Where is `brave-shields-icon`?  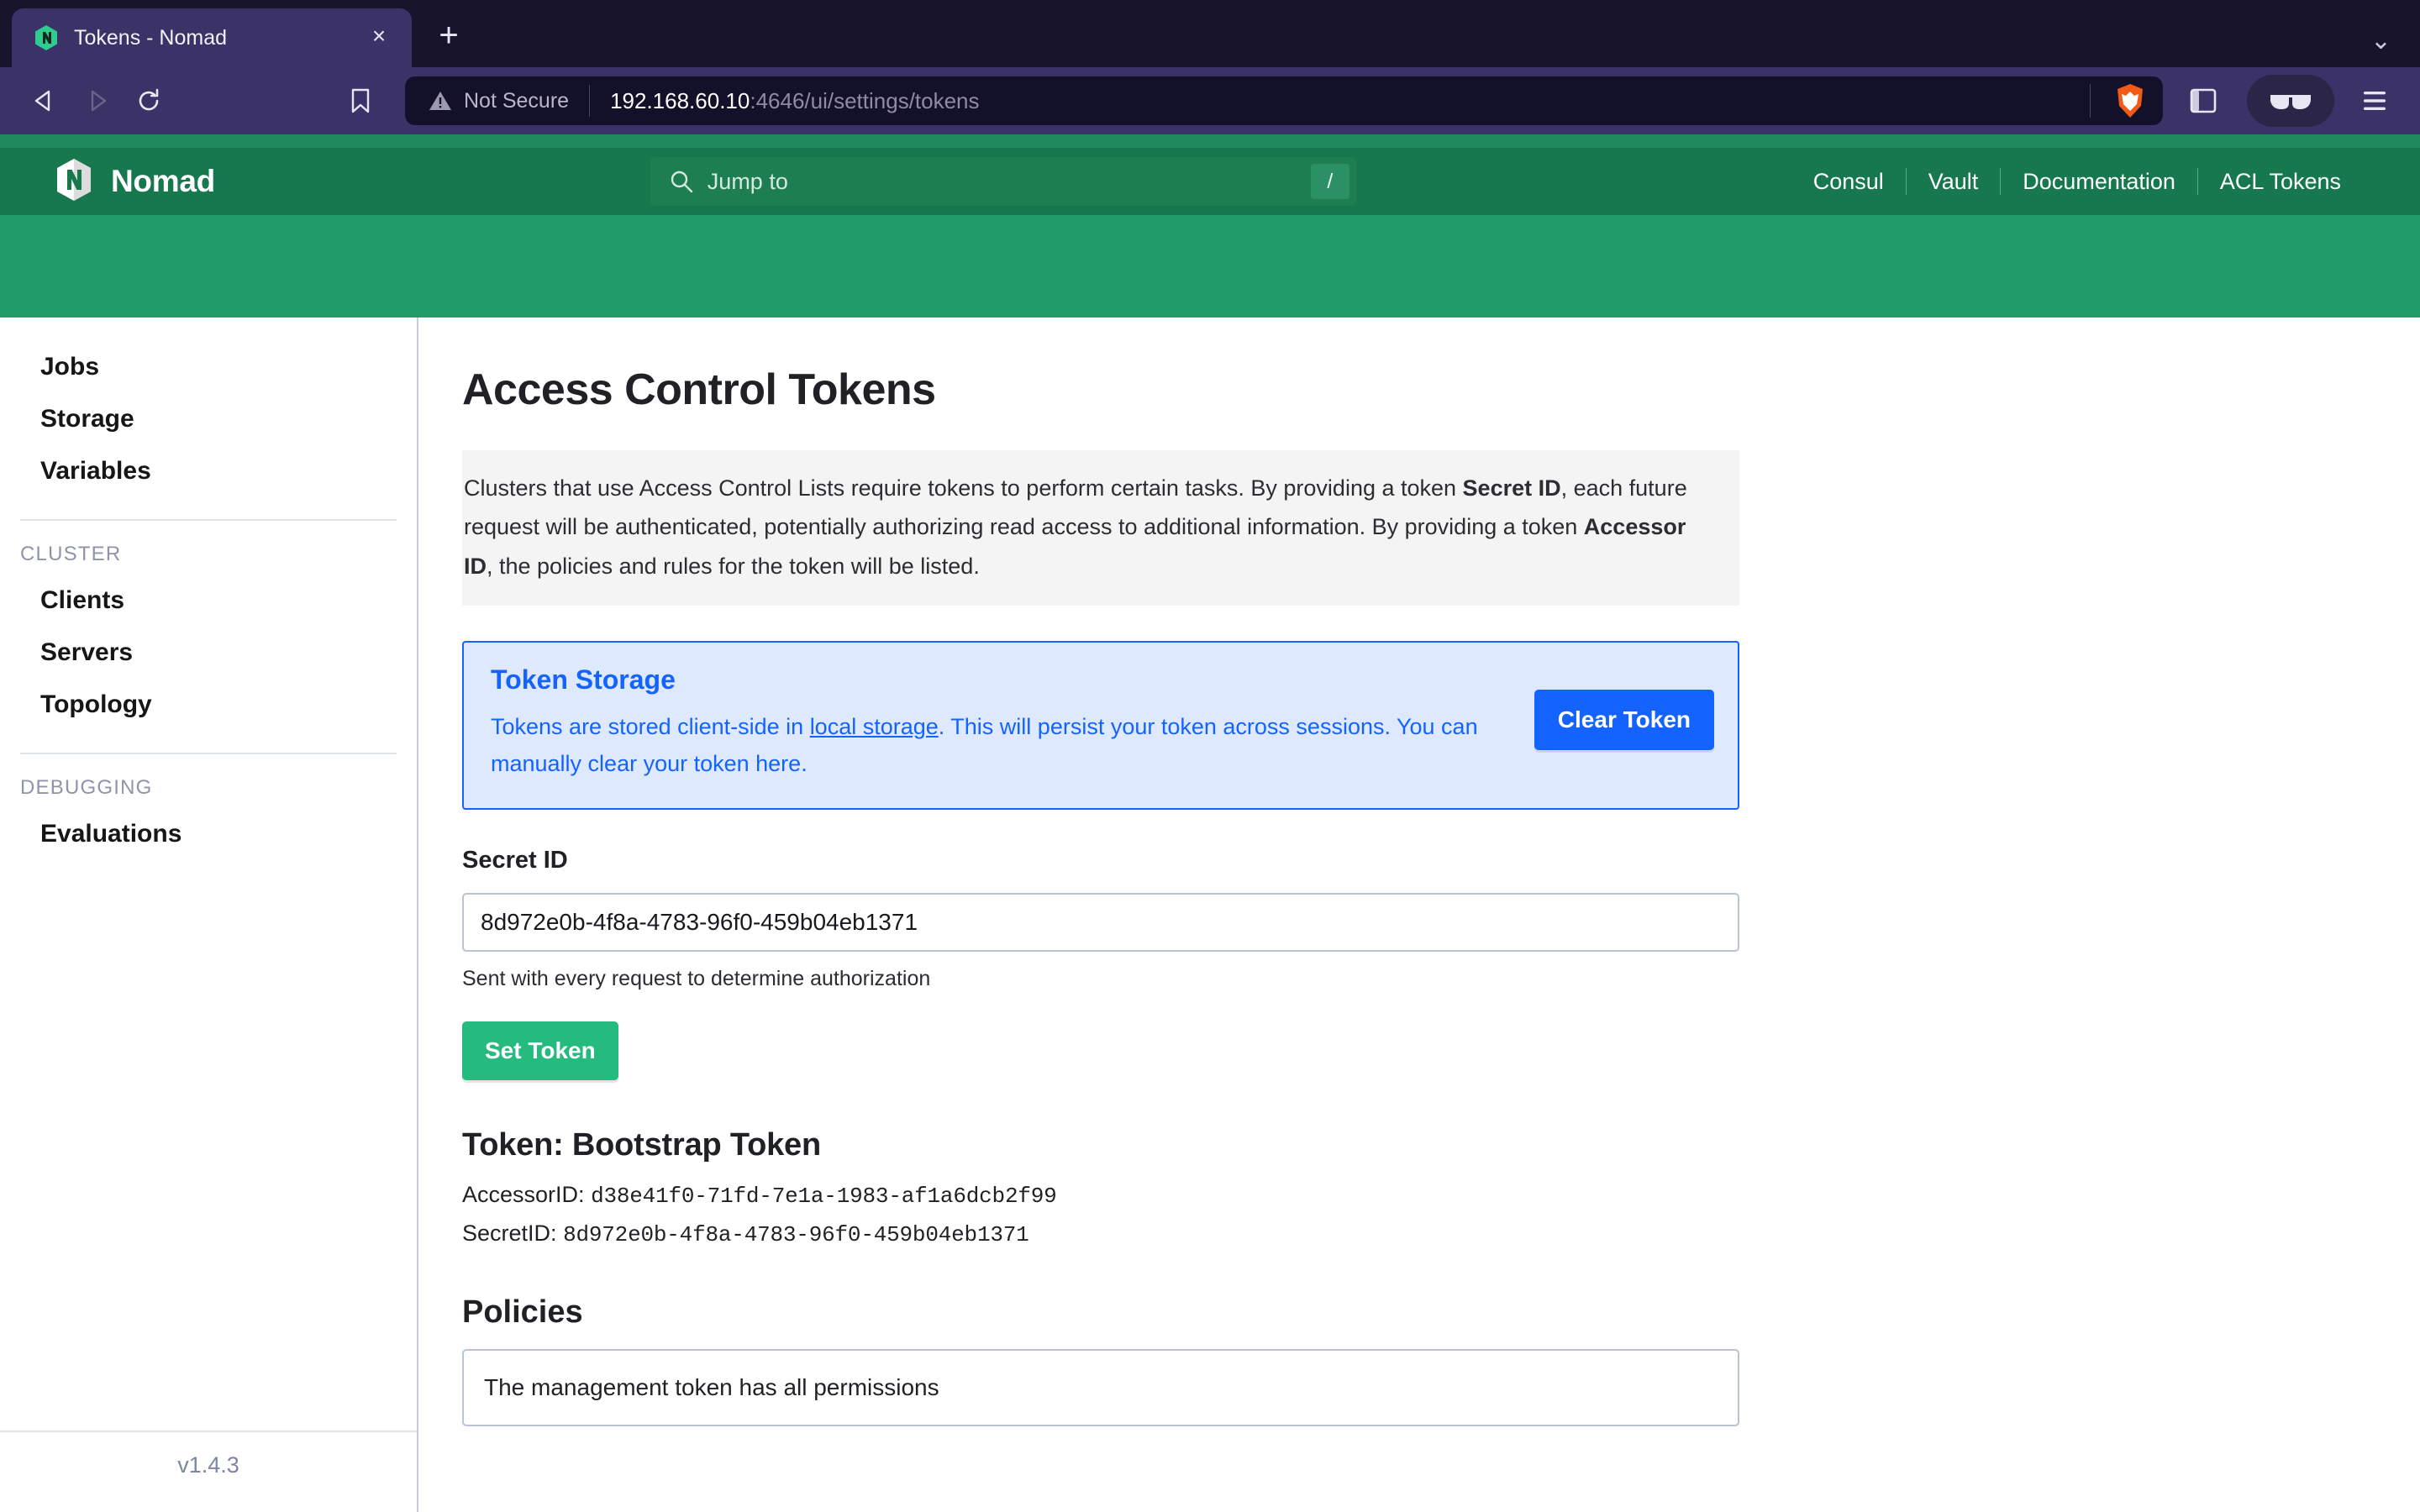 brave-shields-icon is located at coordinates (2130, 101).